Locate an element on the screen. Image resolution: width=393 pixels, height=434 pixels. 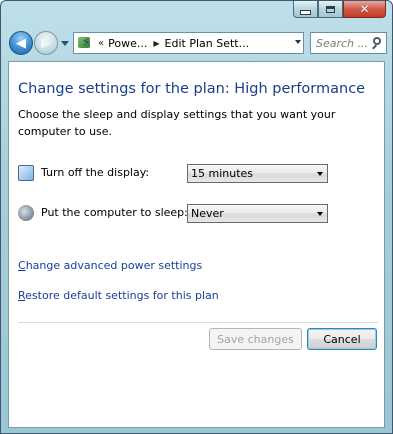
sleep-select: Never is located at coordinates (257, 213).